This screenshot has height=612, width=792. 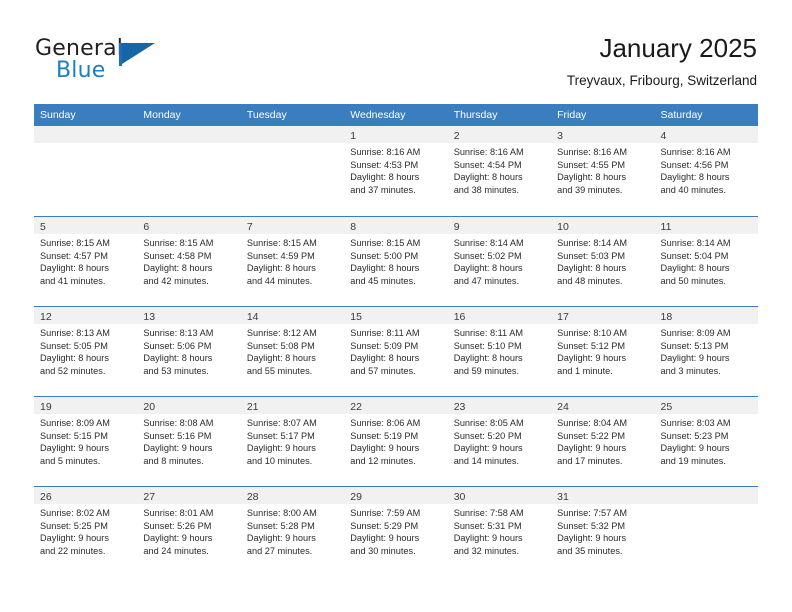 I want to click on sunrise-text: Sunrise: 7:58 AM, so click(x=488, y=513).